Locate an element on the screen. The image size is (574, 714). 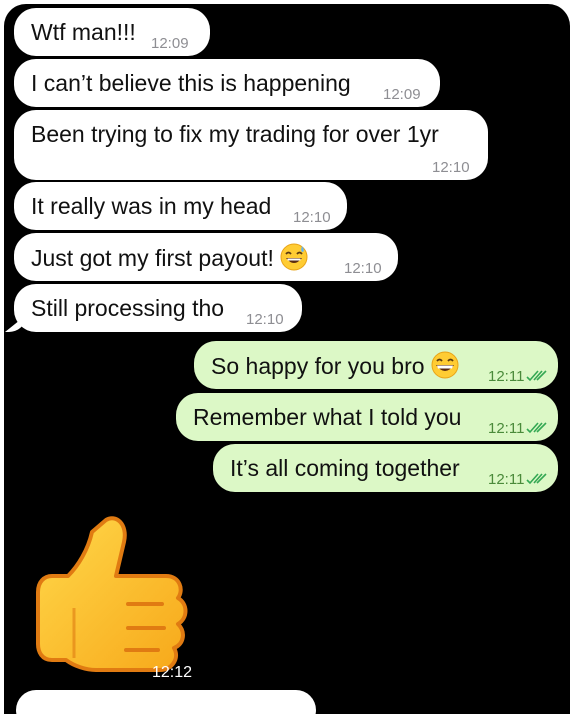
beaming-grin-emoji is located at coordinates (445, 365).